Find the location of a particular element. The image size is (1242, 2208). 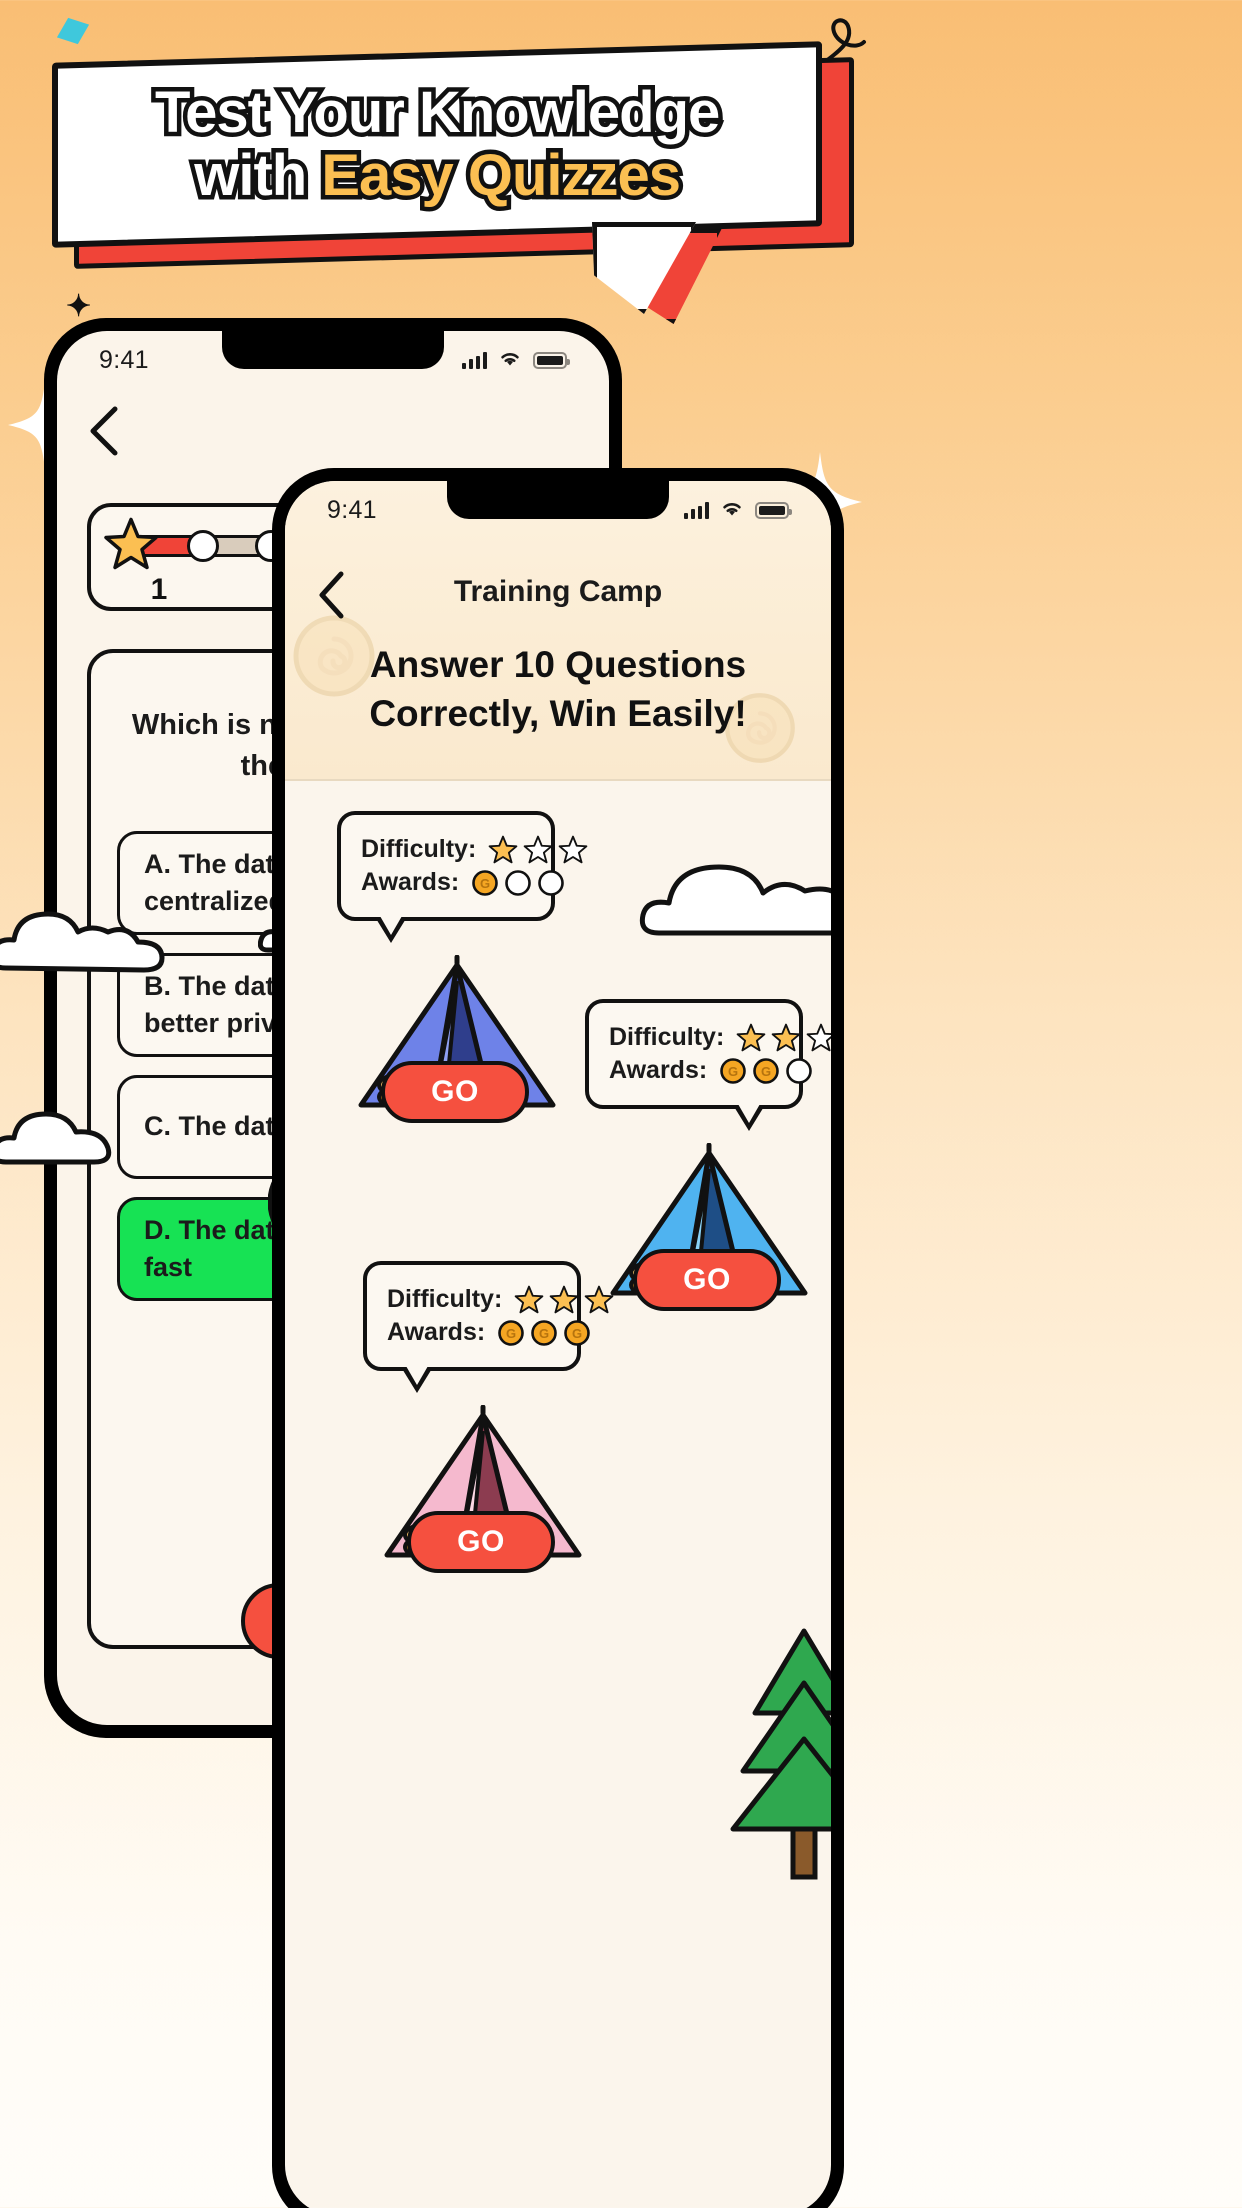

banner-headline-2-plain: with is located at coordinates (256, 175).